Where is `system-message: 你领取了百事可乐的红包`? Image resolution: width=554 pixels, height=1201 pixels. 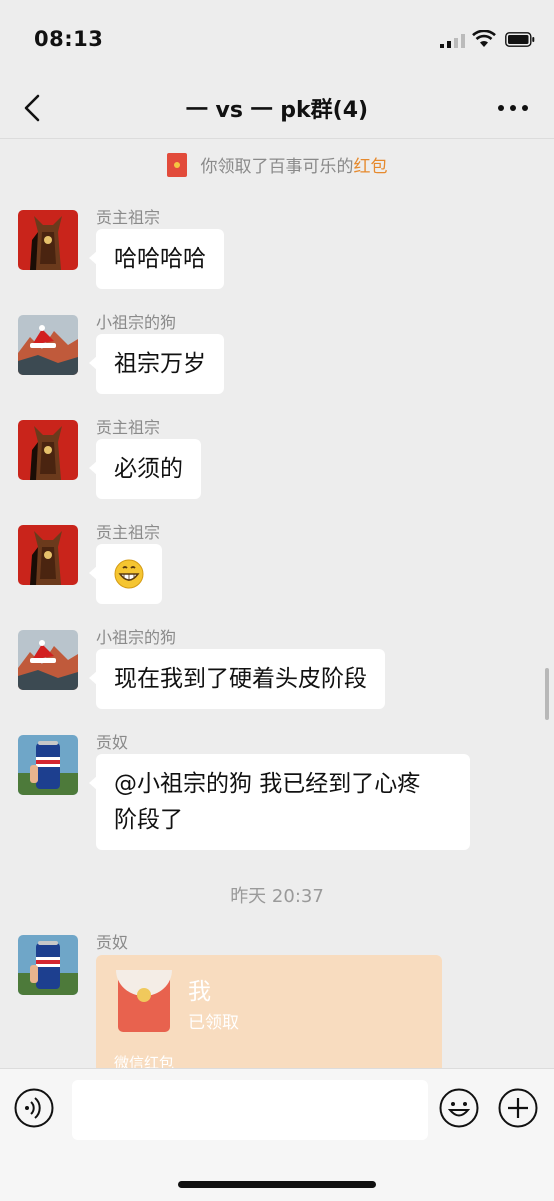 system-message: 你领取了百事可乐的红包 is located at coordinates (277, 165).